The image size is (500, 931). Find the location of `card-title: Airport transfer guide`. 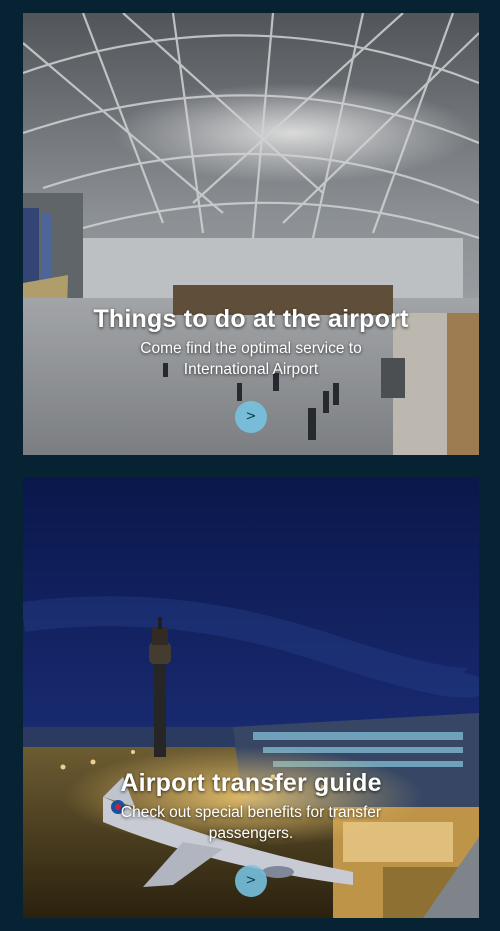

card-title: Airport transfer guide is located at coordinates (251, 783).